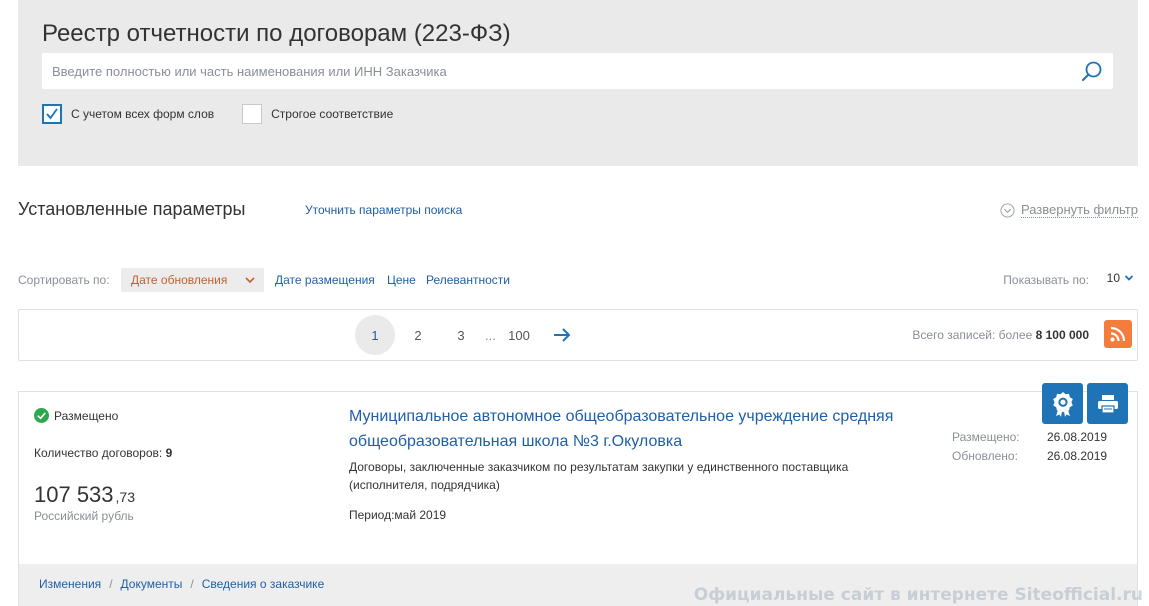 The image size is (1149, 606). I want to click on search-icon, so click(1092, 71).